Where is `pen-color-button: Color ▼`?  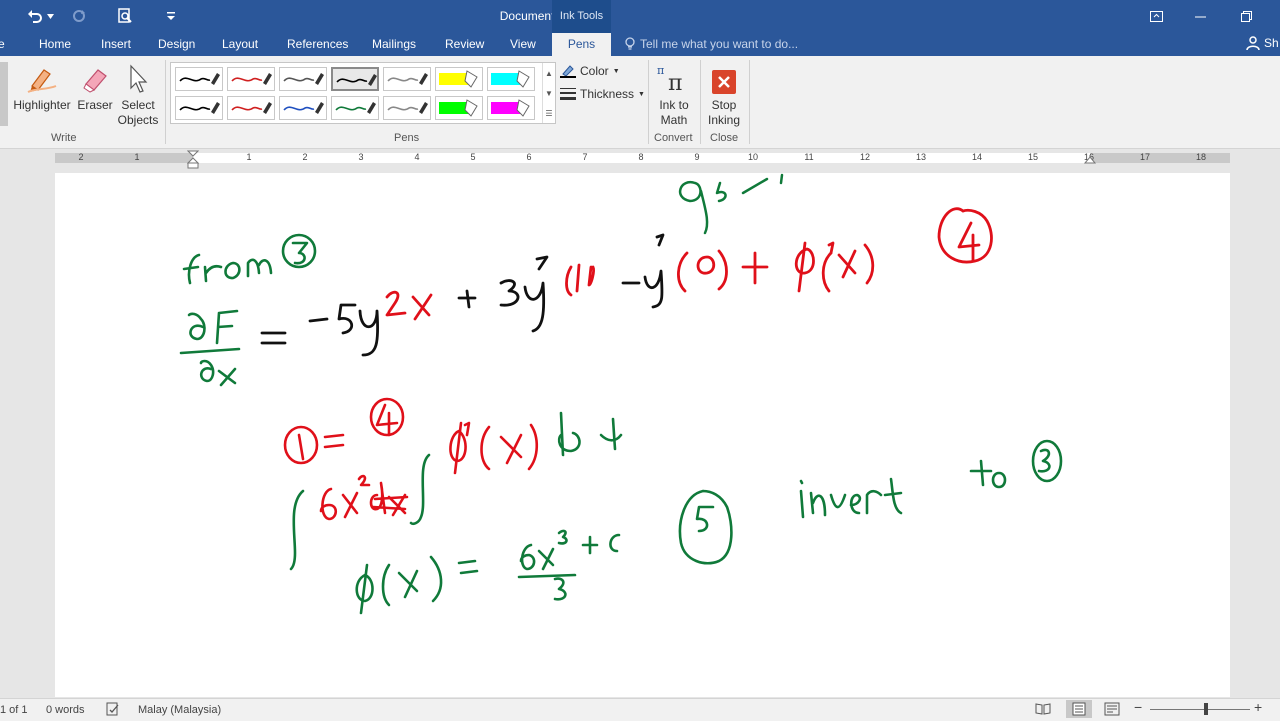 pen-color-button: Color ▼ is located at coordinates (590, 71).